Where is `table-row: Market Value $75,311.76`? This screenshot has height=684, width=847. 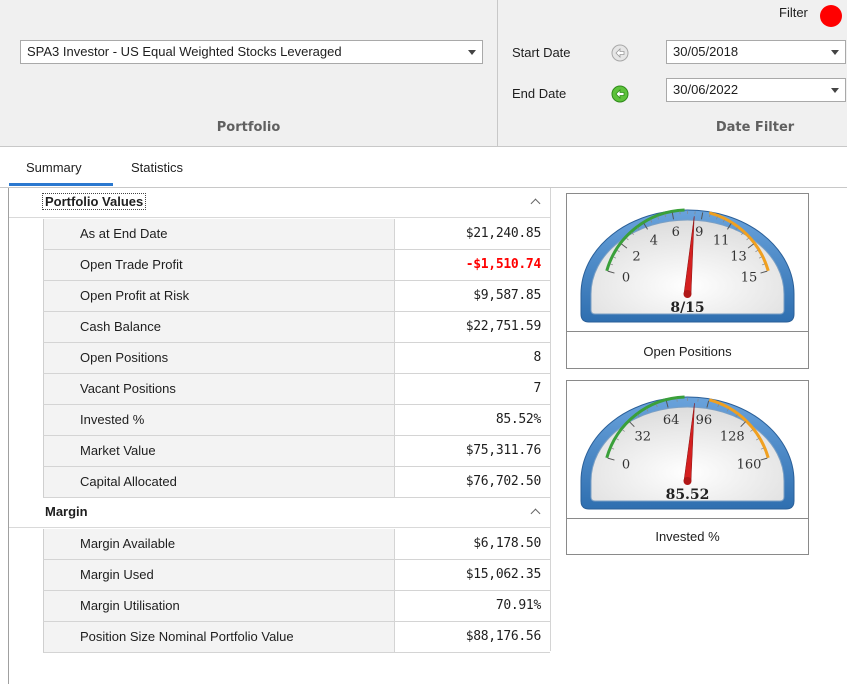 table-row: Market Value $75,311.76 is located at coordinates (296, 451).